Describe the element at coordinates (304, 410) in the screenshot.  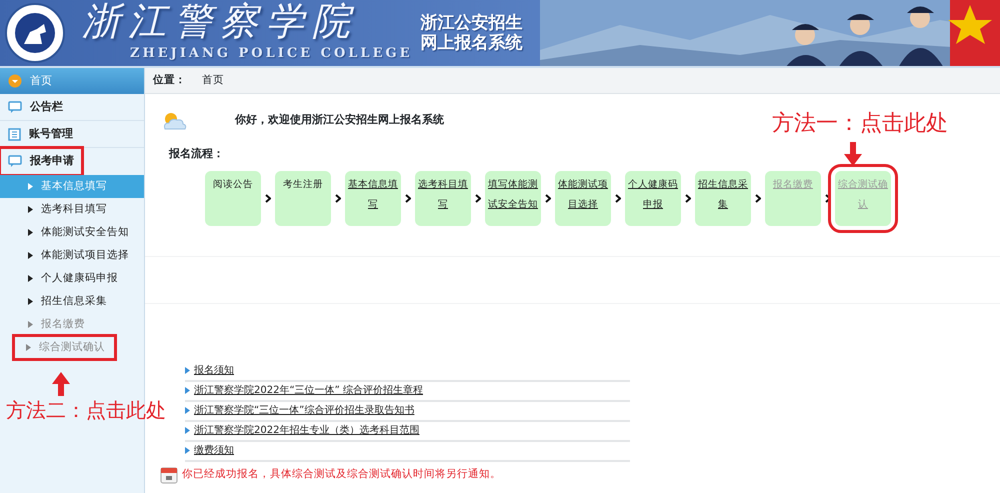
I see `document-link: 浙江警察学院“三位一体”综合评价招生录取告知书` at that location.